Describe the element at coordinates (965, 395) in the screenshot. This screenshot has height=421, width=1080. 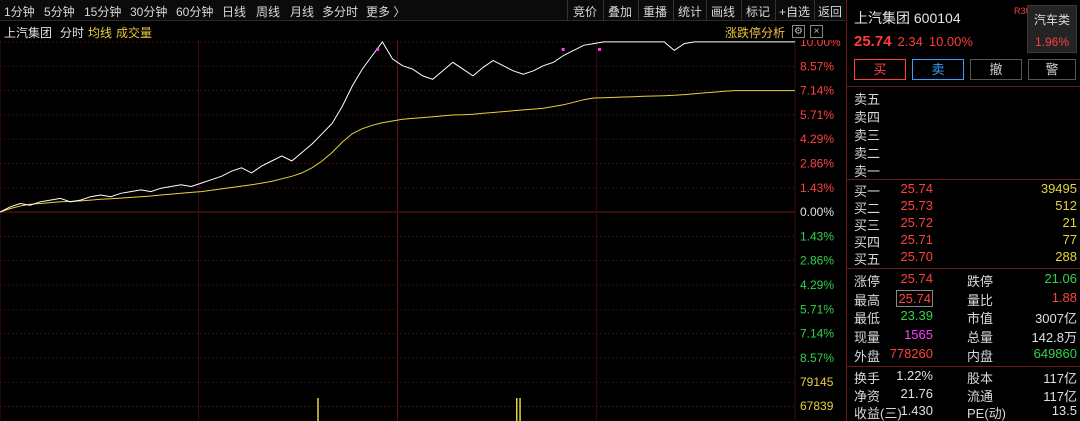
I see `fund-row: 净资 21.76 流通 117亿` at that location.